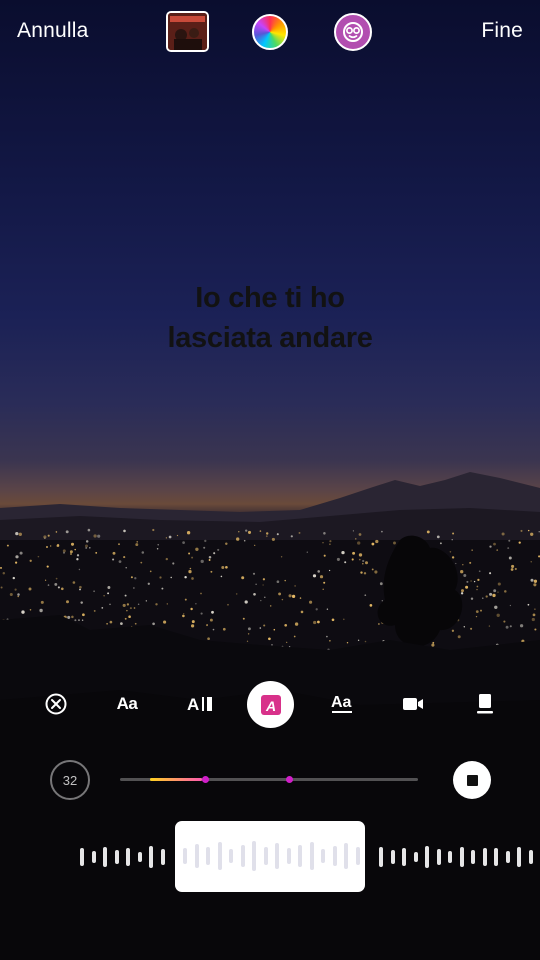  What do you see at coordinates (269, 779) in the screenshot?
I see `song-progress-track` at bounding box center [269, 779].